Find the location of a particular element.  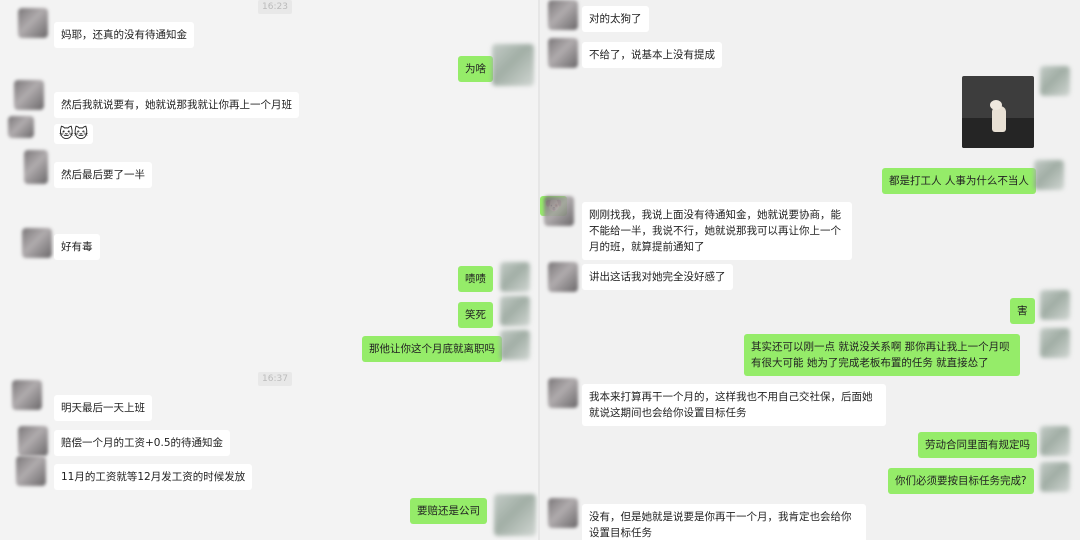

message-bubble-sent: 啧啧 is located at coordinates (475, 279).